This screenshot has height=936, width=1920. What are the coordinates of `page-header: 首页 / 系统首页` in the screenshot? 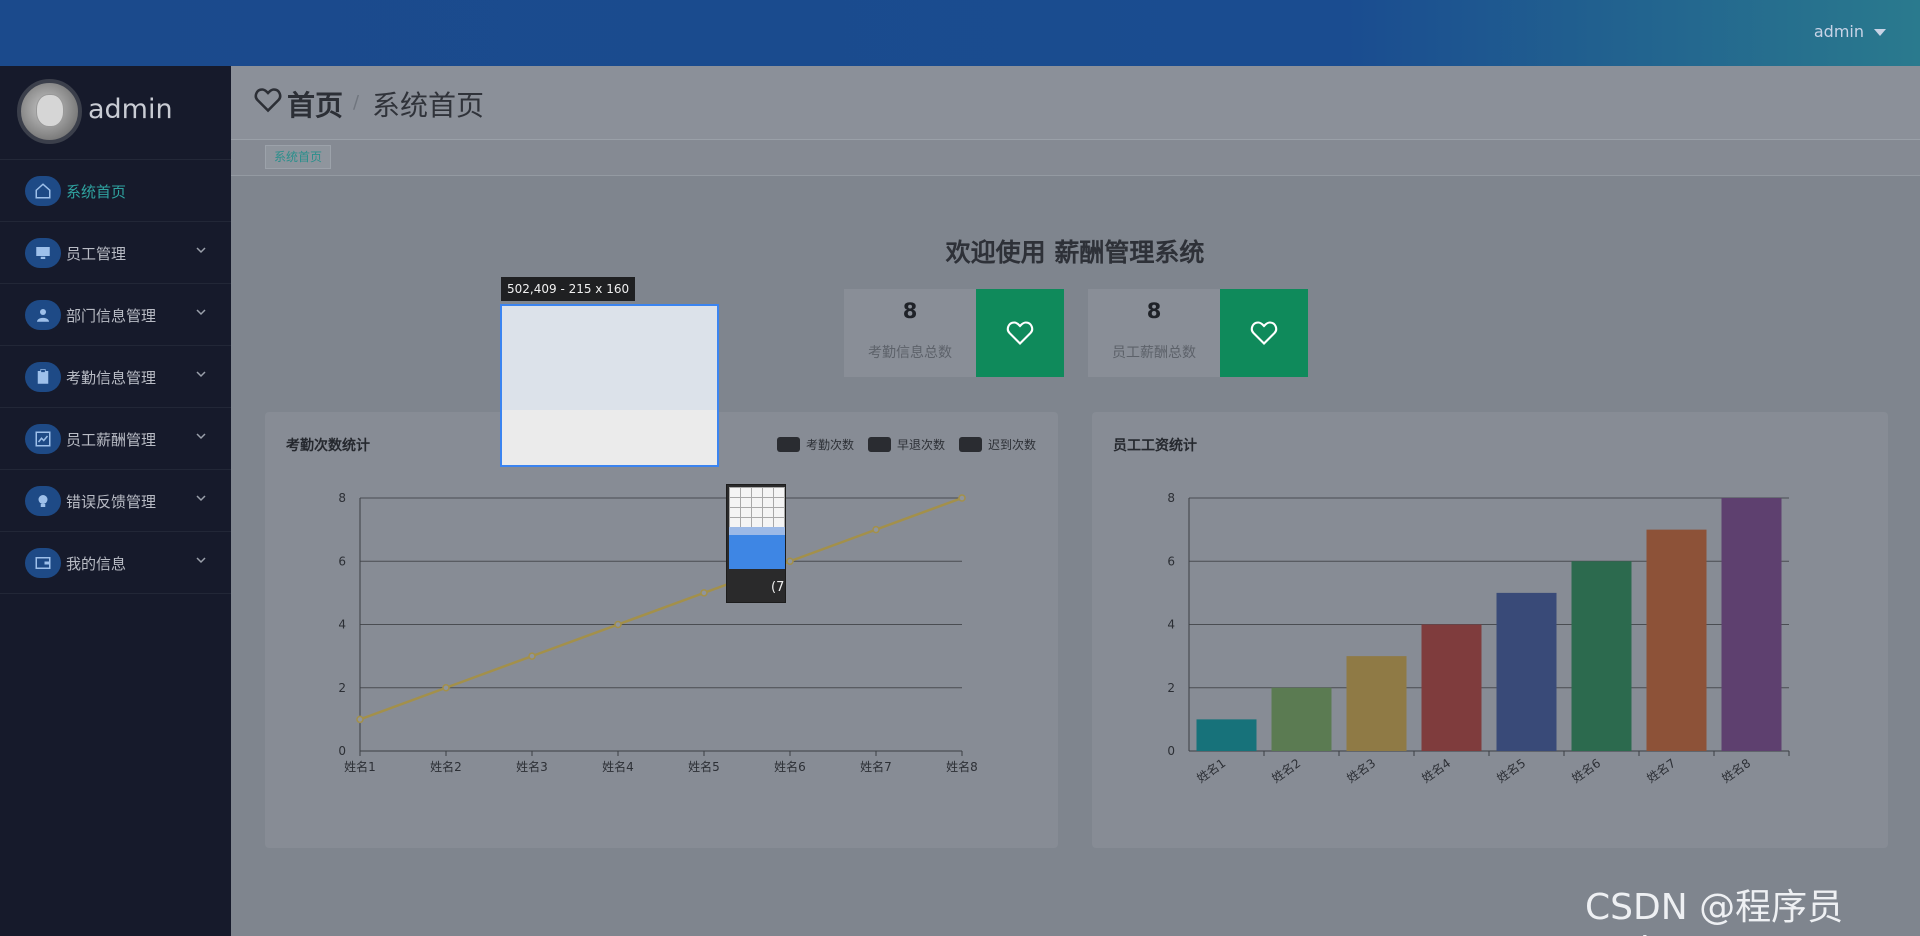 It's located at (1075, 103).